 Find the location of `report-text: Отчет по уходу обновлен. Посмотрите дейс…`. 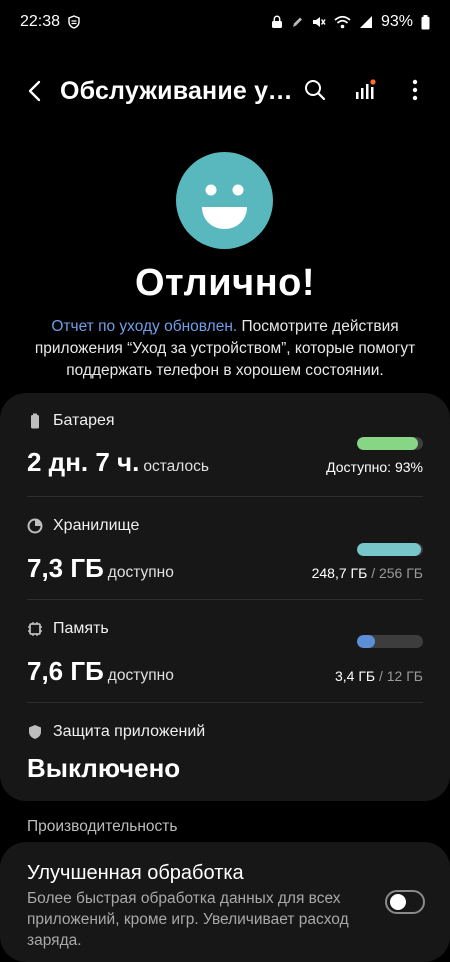

report-text: Отчет по уходу обновлен. Посмотрите дейс… is located at coordinates (225, 349).